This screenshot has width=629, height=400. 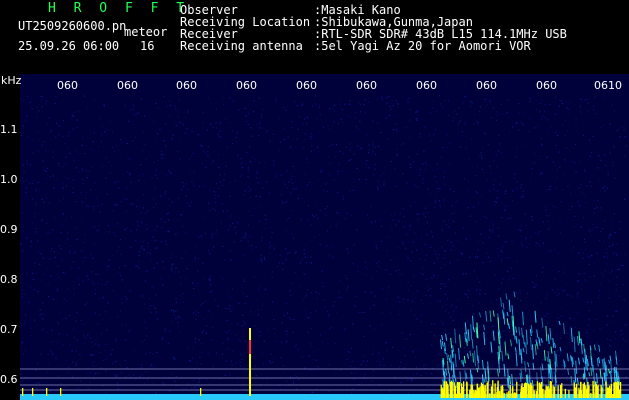 I want to click on y-tick-label: 1.1, so click(x=9, y=129).